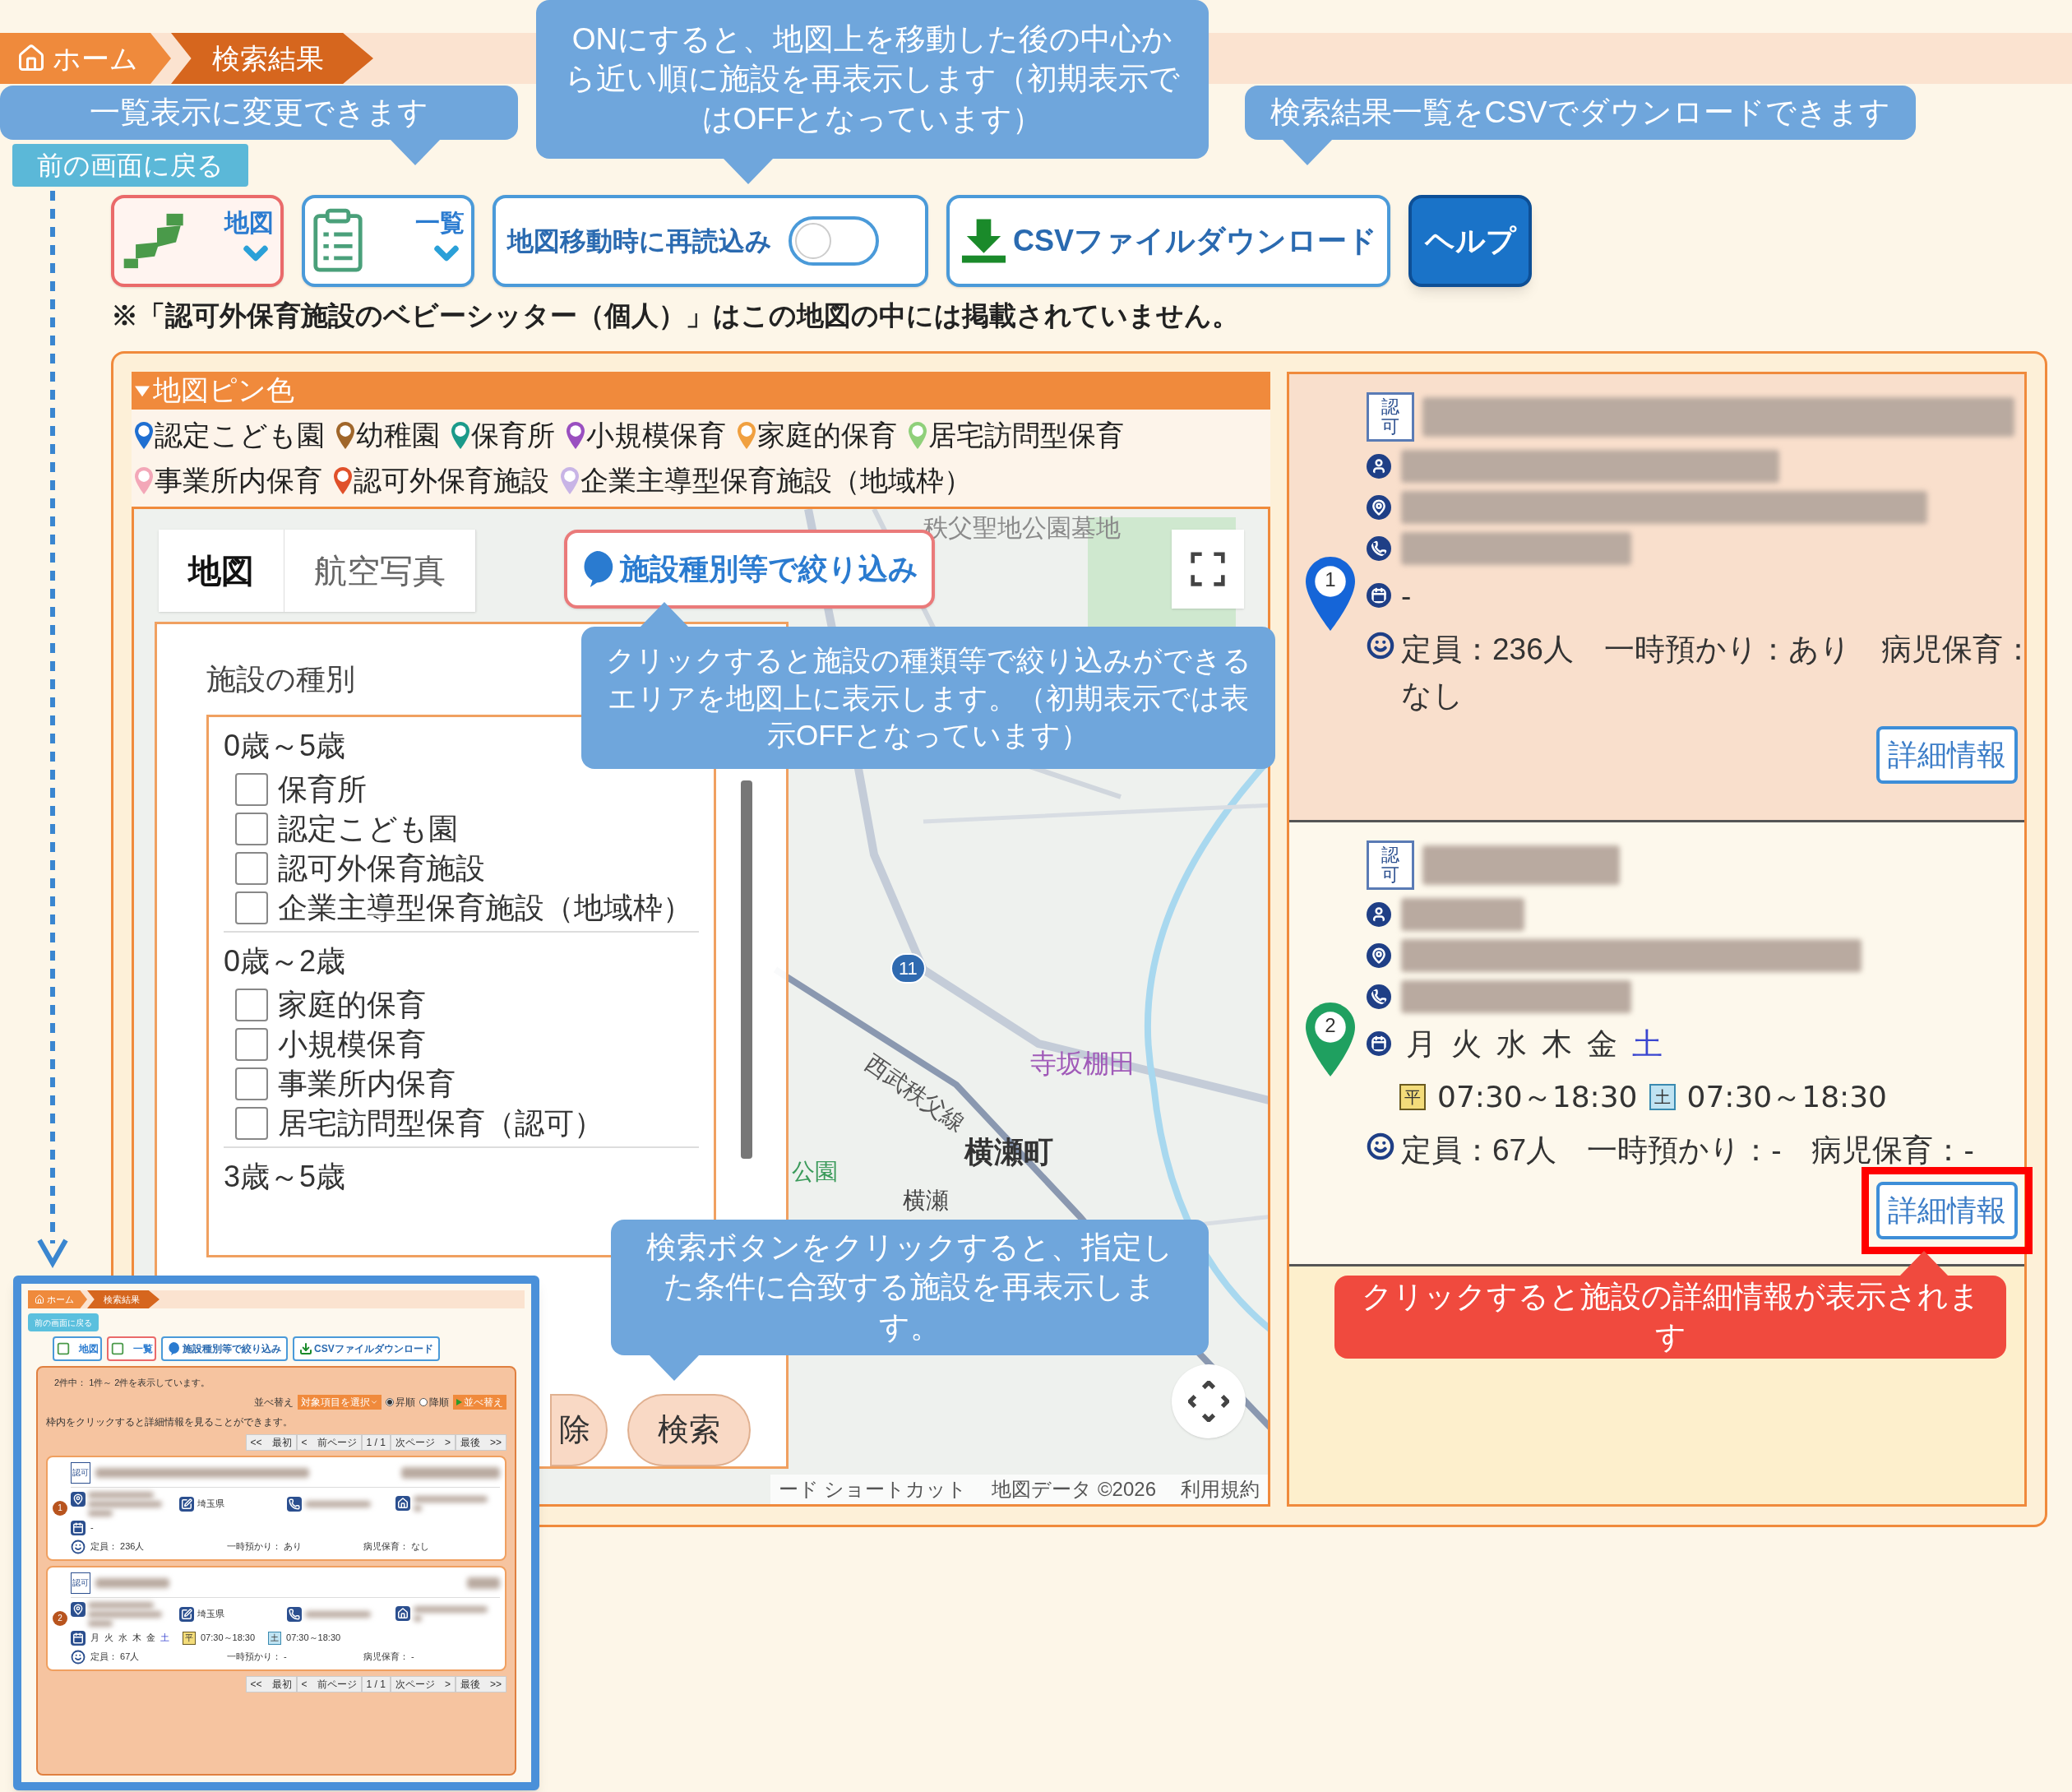 This screenshot has height=1792, width=2072. What do you see at coordinates (463, 907) in the screenshot?
I see `facility-type-checkbox: 企業主導型保育施設（地域枠）` at bounding box center [463, 907].